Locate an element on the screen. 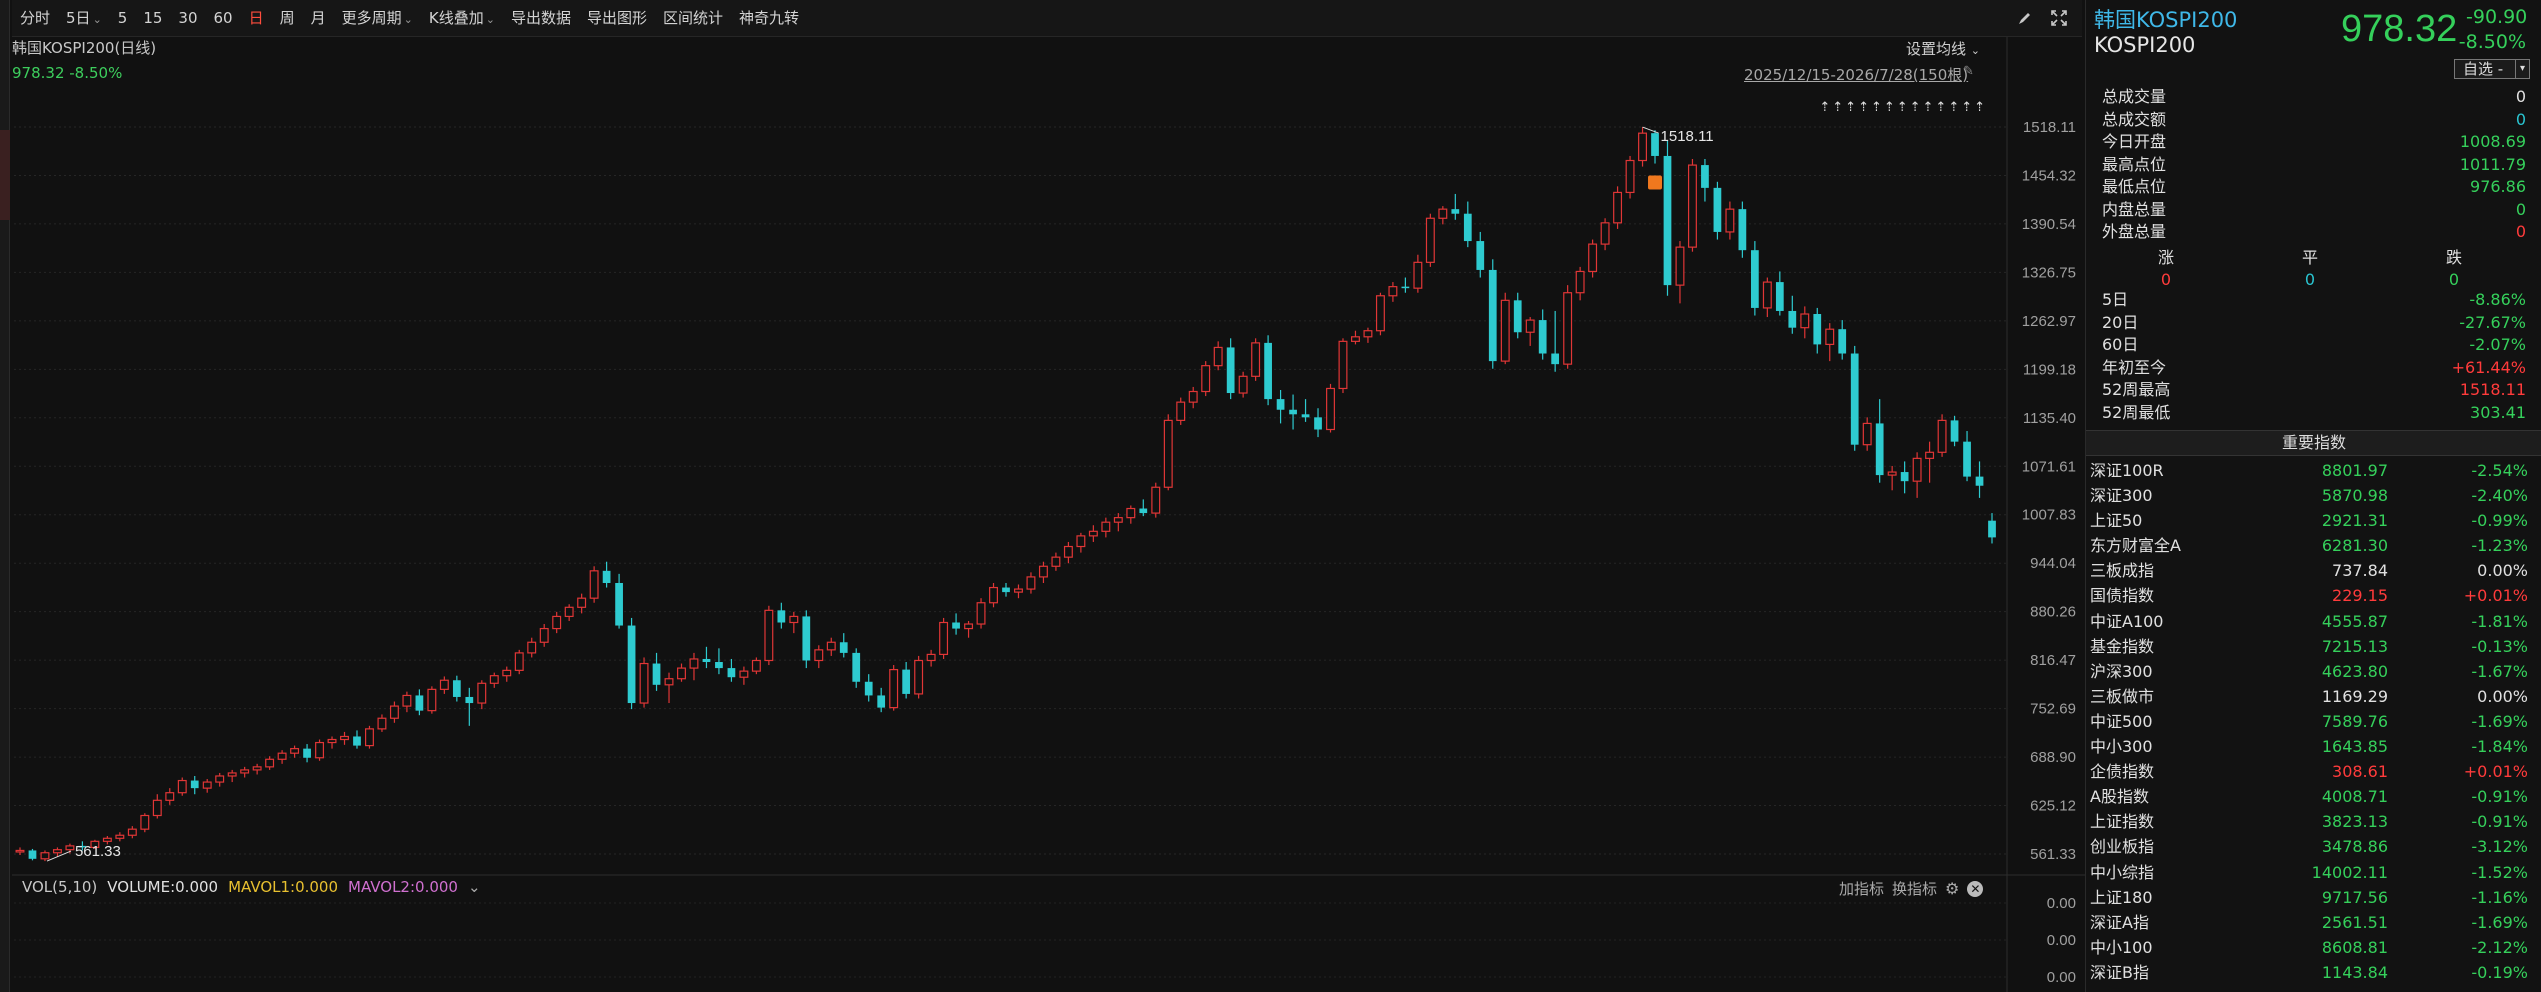 The width and height of the screenshot is (2541, 992). period-tab-3: 15 is located at coordinates (152, 18).